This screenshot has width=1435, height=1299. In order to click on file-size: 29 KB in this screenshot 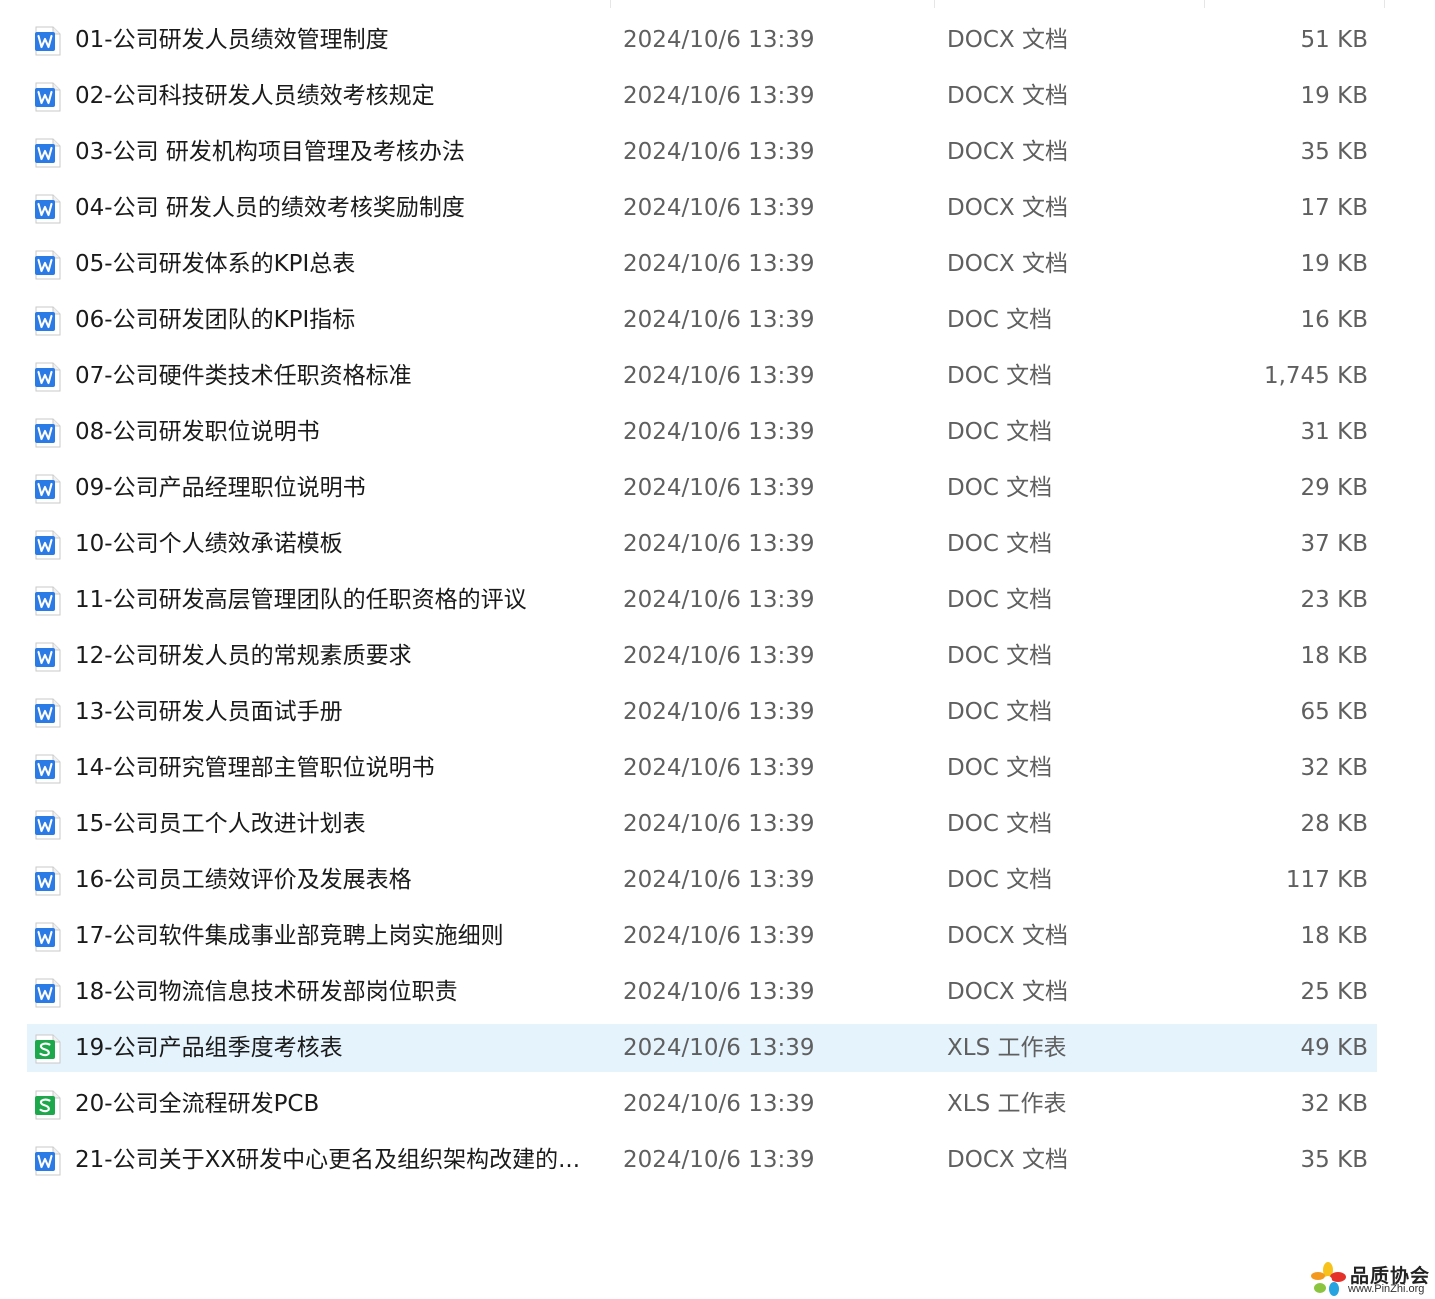, I will do `click(1334, 488)`.